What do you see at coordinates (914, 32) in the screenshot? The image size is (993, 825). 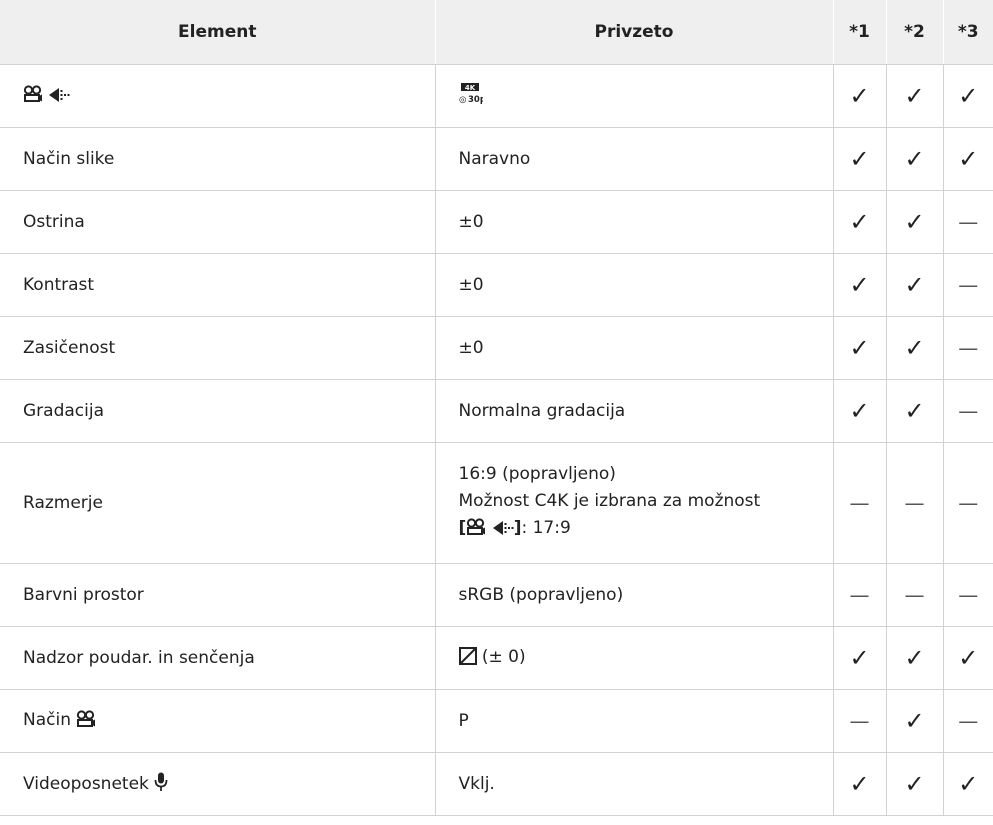 I see `header-col-2: *2` at bounding box center [914, 32].